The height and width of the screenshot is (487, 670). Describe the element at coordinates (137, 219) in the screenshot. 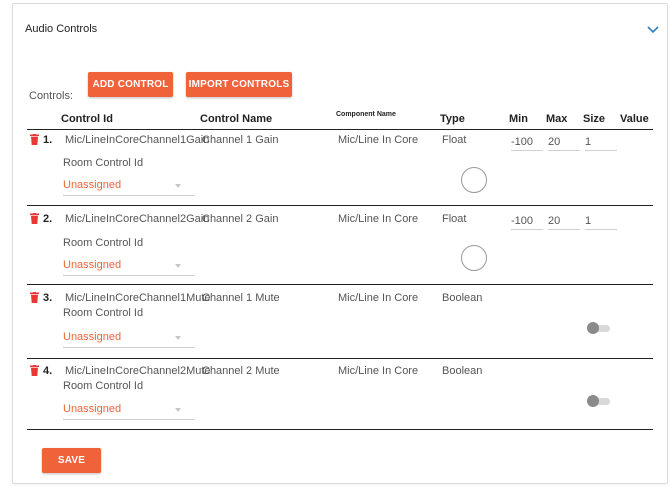

I see `control-id-field: Mic/LineInCoreChannel2Gain` at that location.